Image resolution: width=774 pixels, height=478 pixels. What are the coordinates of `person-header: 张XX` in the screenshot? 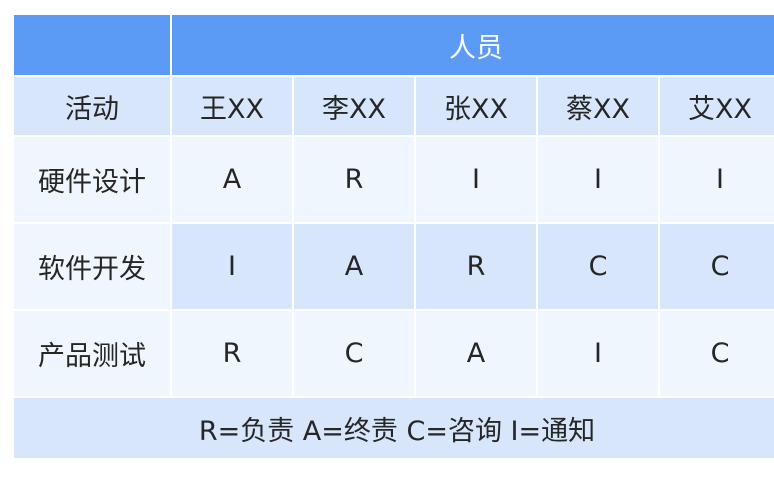 It's located at (476, 106).